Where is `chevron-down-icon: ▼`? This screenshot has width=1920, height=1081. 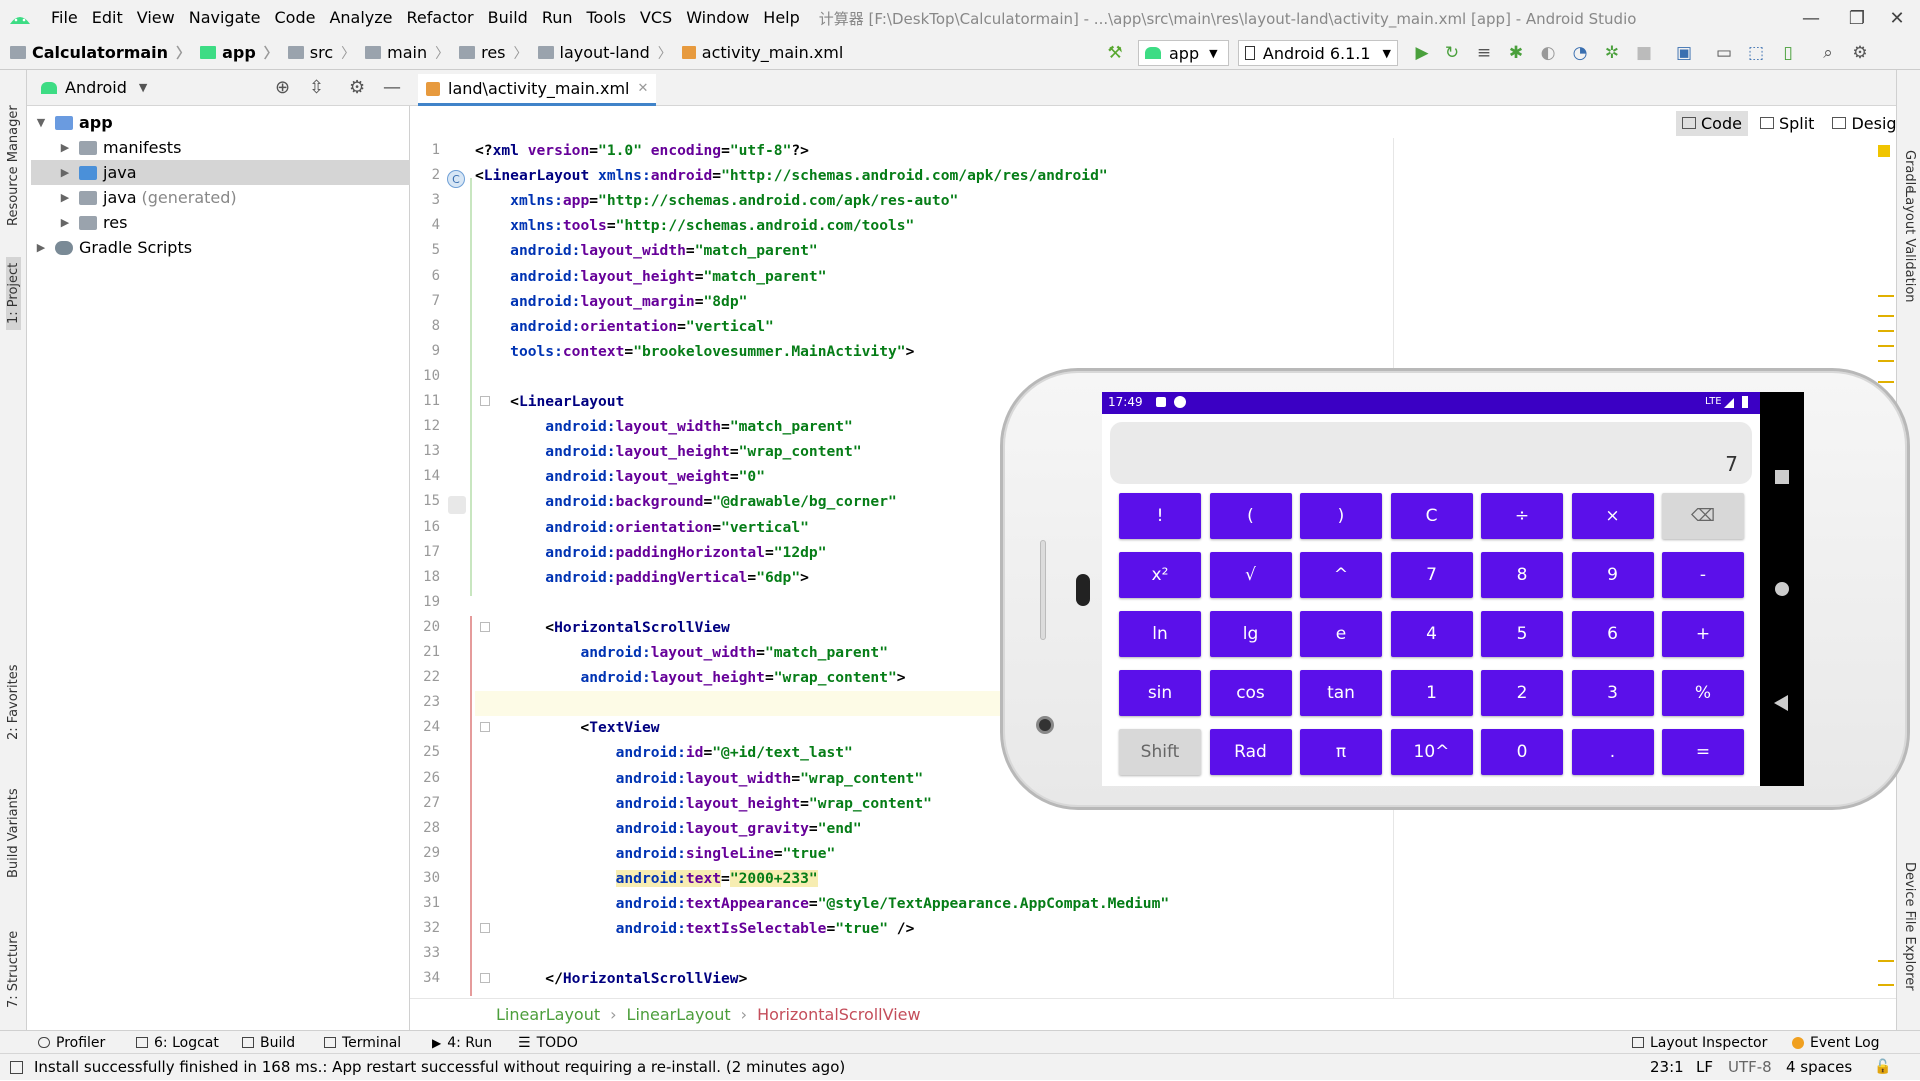 chevron-down-icon: ▼ is located at coordinates (41, 122).